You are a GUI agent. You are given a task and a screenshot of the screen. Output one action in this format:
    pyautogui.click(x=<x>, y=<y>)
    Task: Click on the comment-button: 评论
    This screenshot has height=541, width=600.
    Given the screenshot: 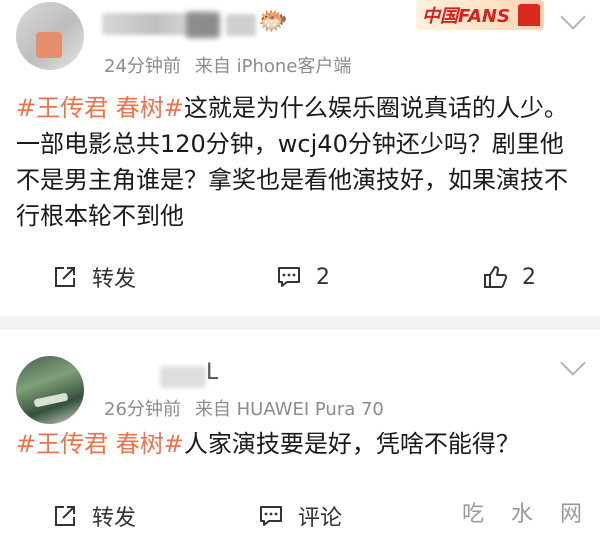 What is the action you would take?
    pyautogui.click(x=300, y=516)
    